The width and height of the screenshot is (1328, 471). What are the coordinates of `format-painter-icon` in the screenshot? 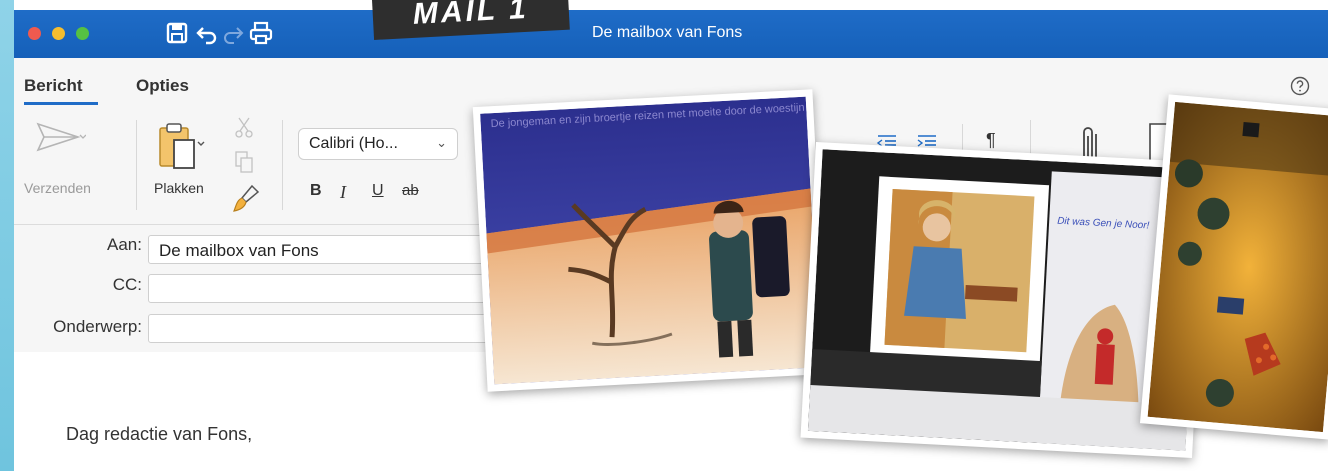 It's located at (246, 199).